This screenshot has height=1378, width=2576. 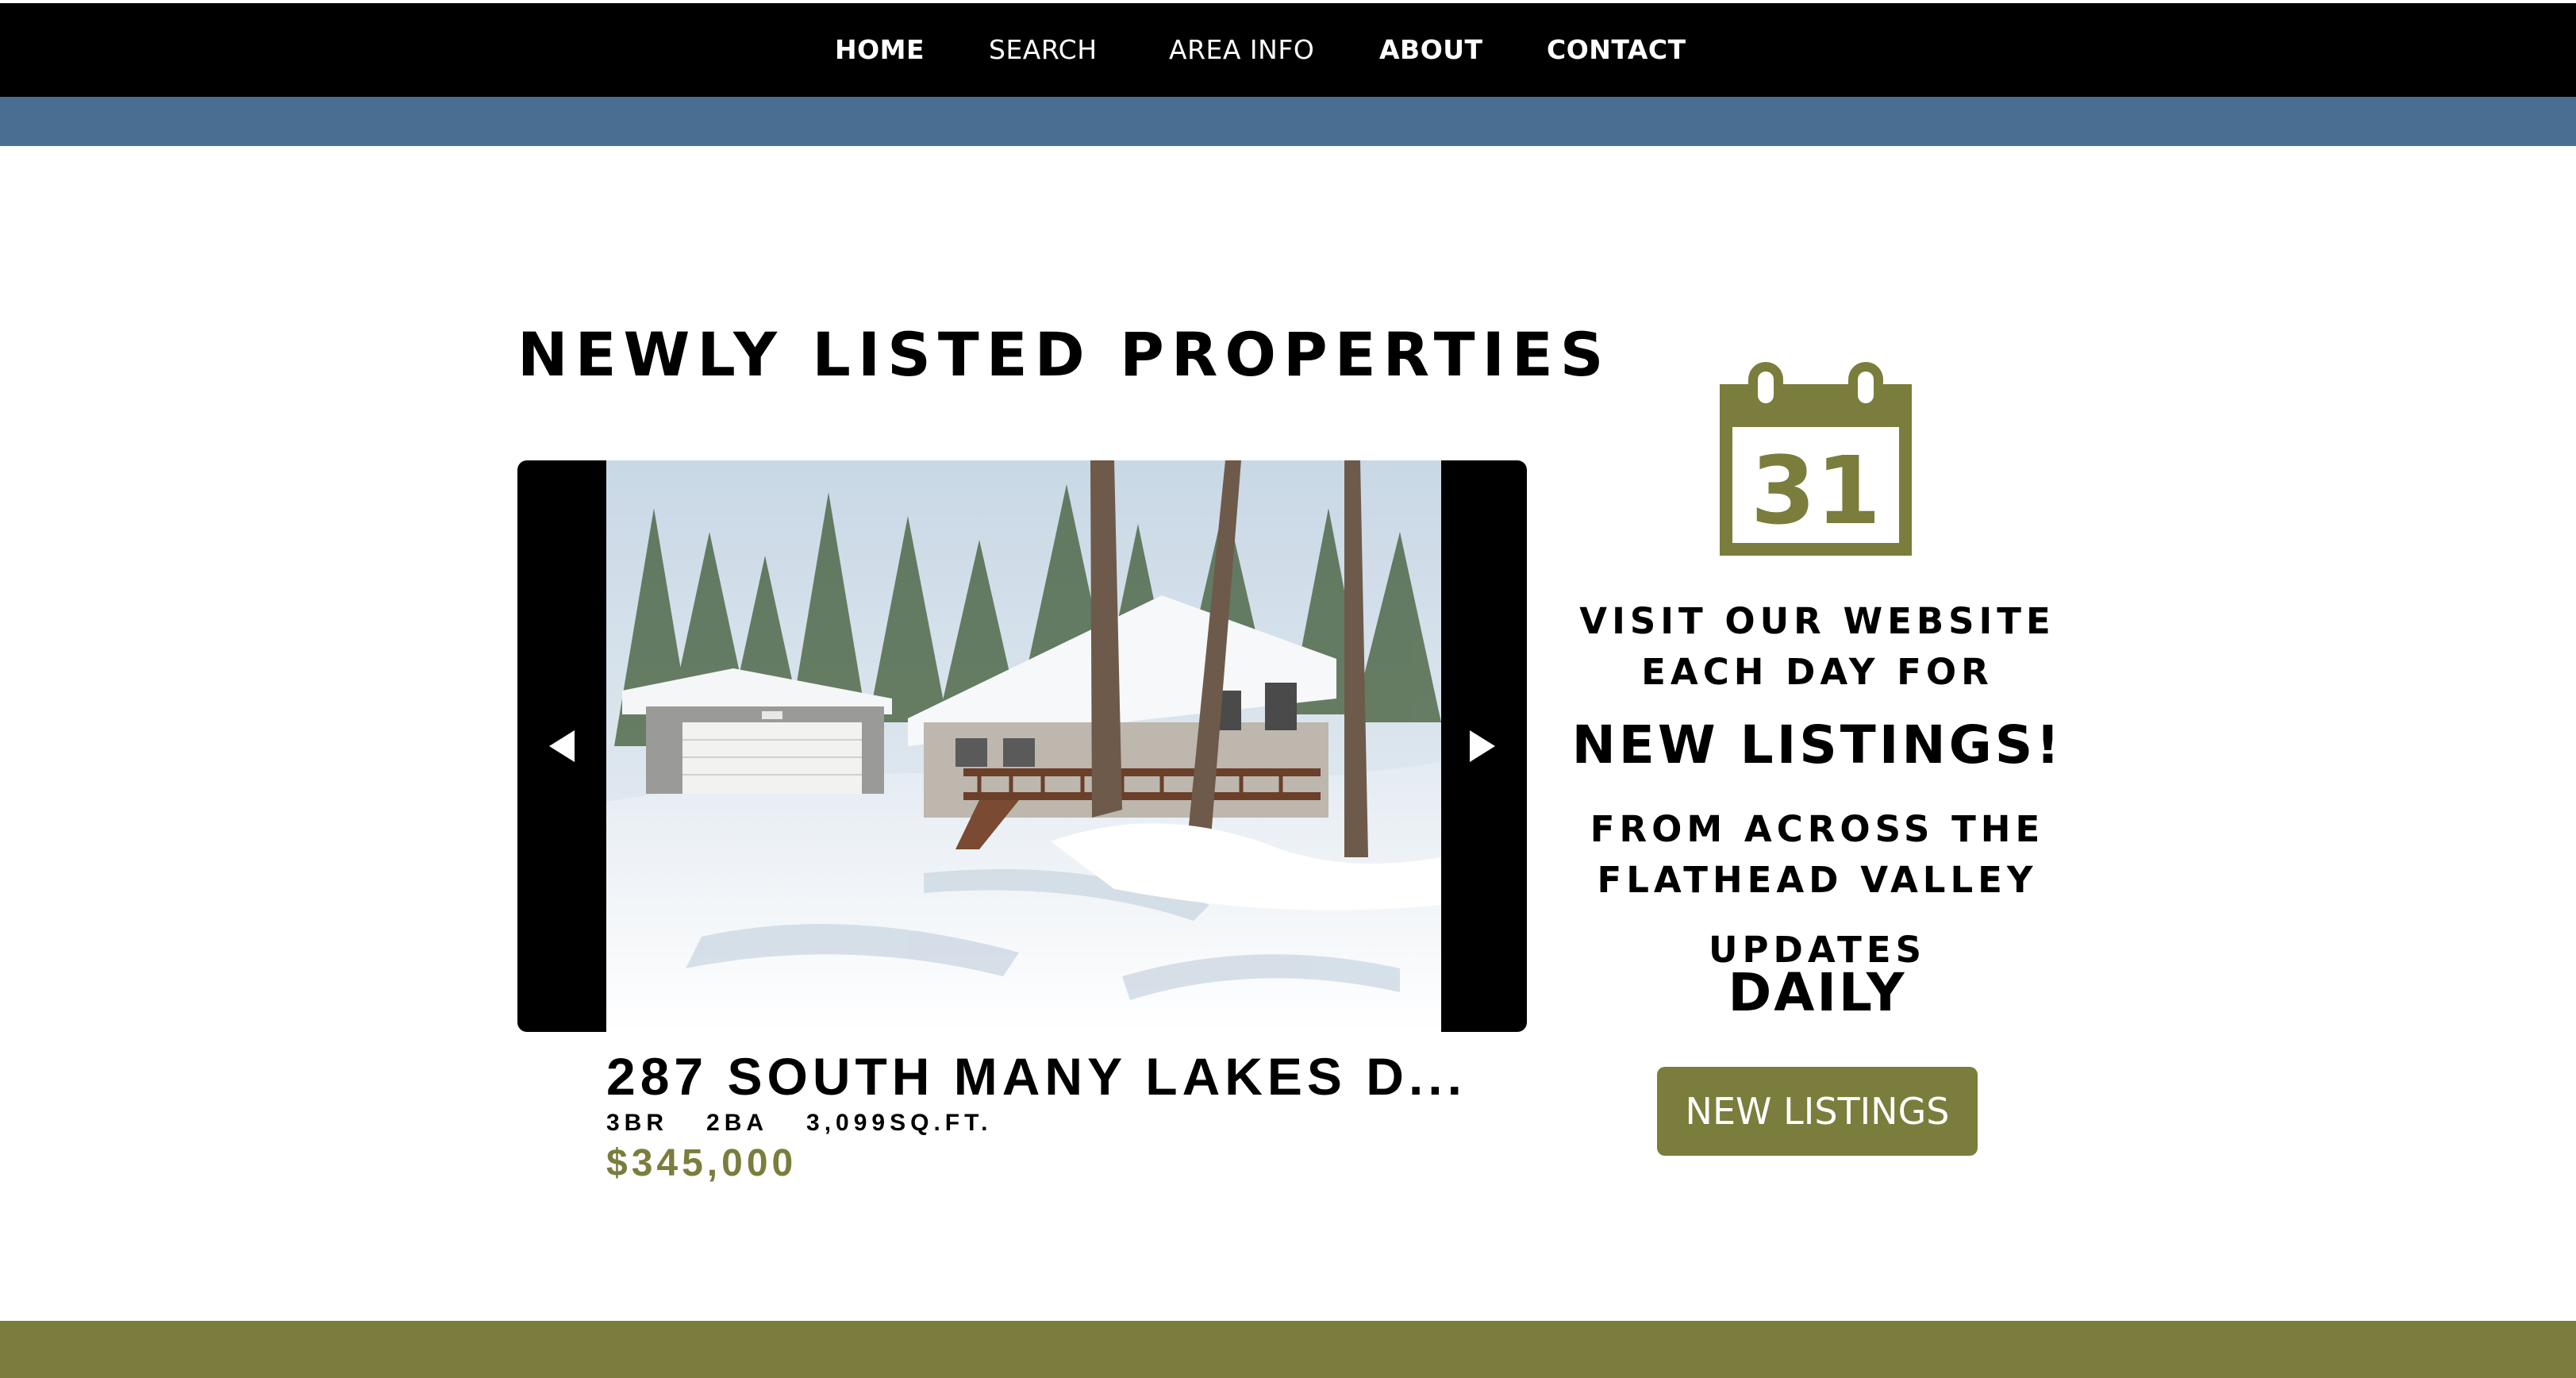 I want to click on nav-search: SEARCH, so click(x=1043, y=50).